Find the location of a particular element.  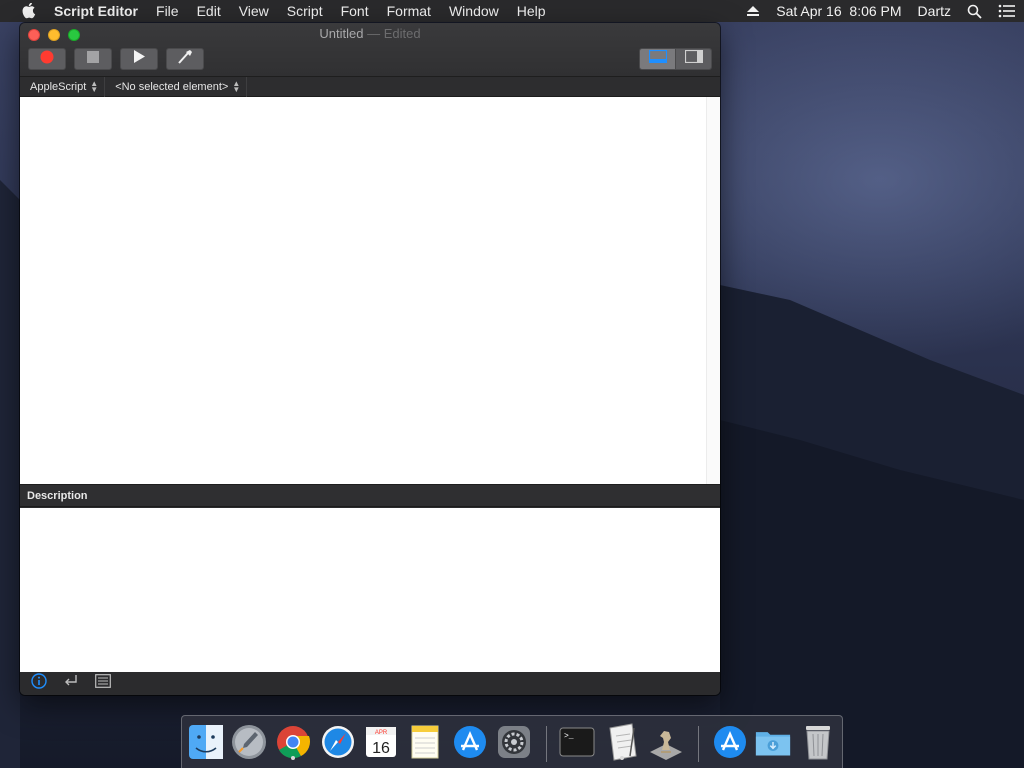

view-toggle-segmented is located at coordinates (675, 59).